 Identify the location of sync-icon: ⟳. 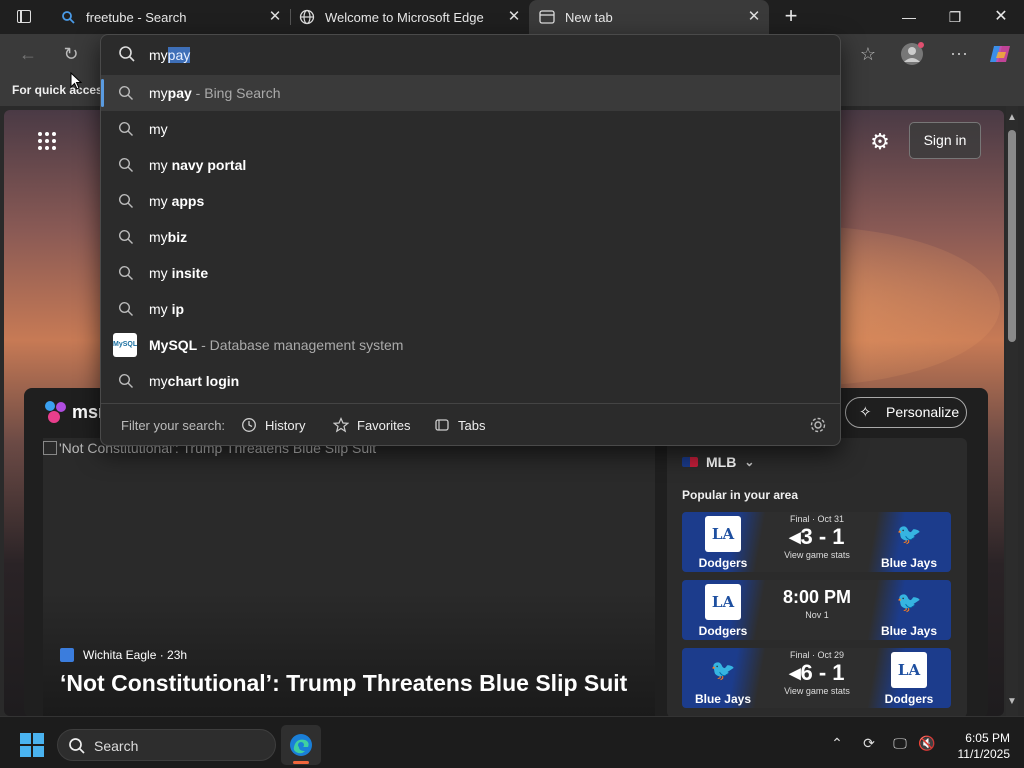
(869, 743).